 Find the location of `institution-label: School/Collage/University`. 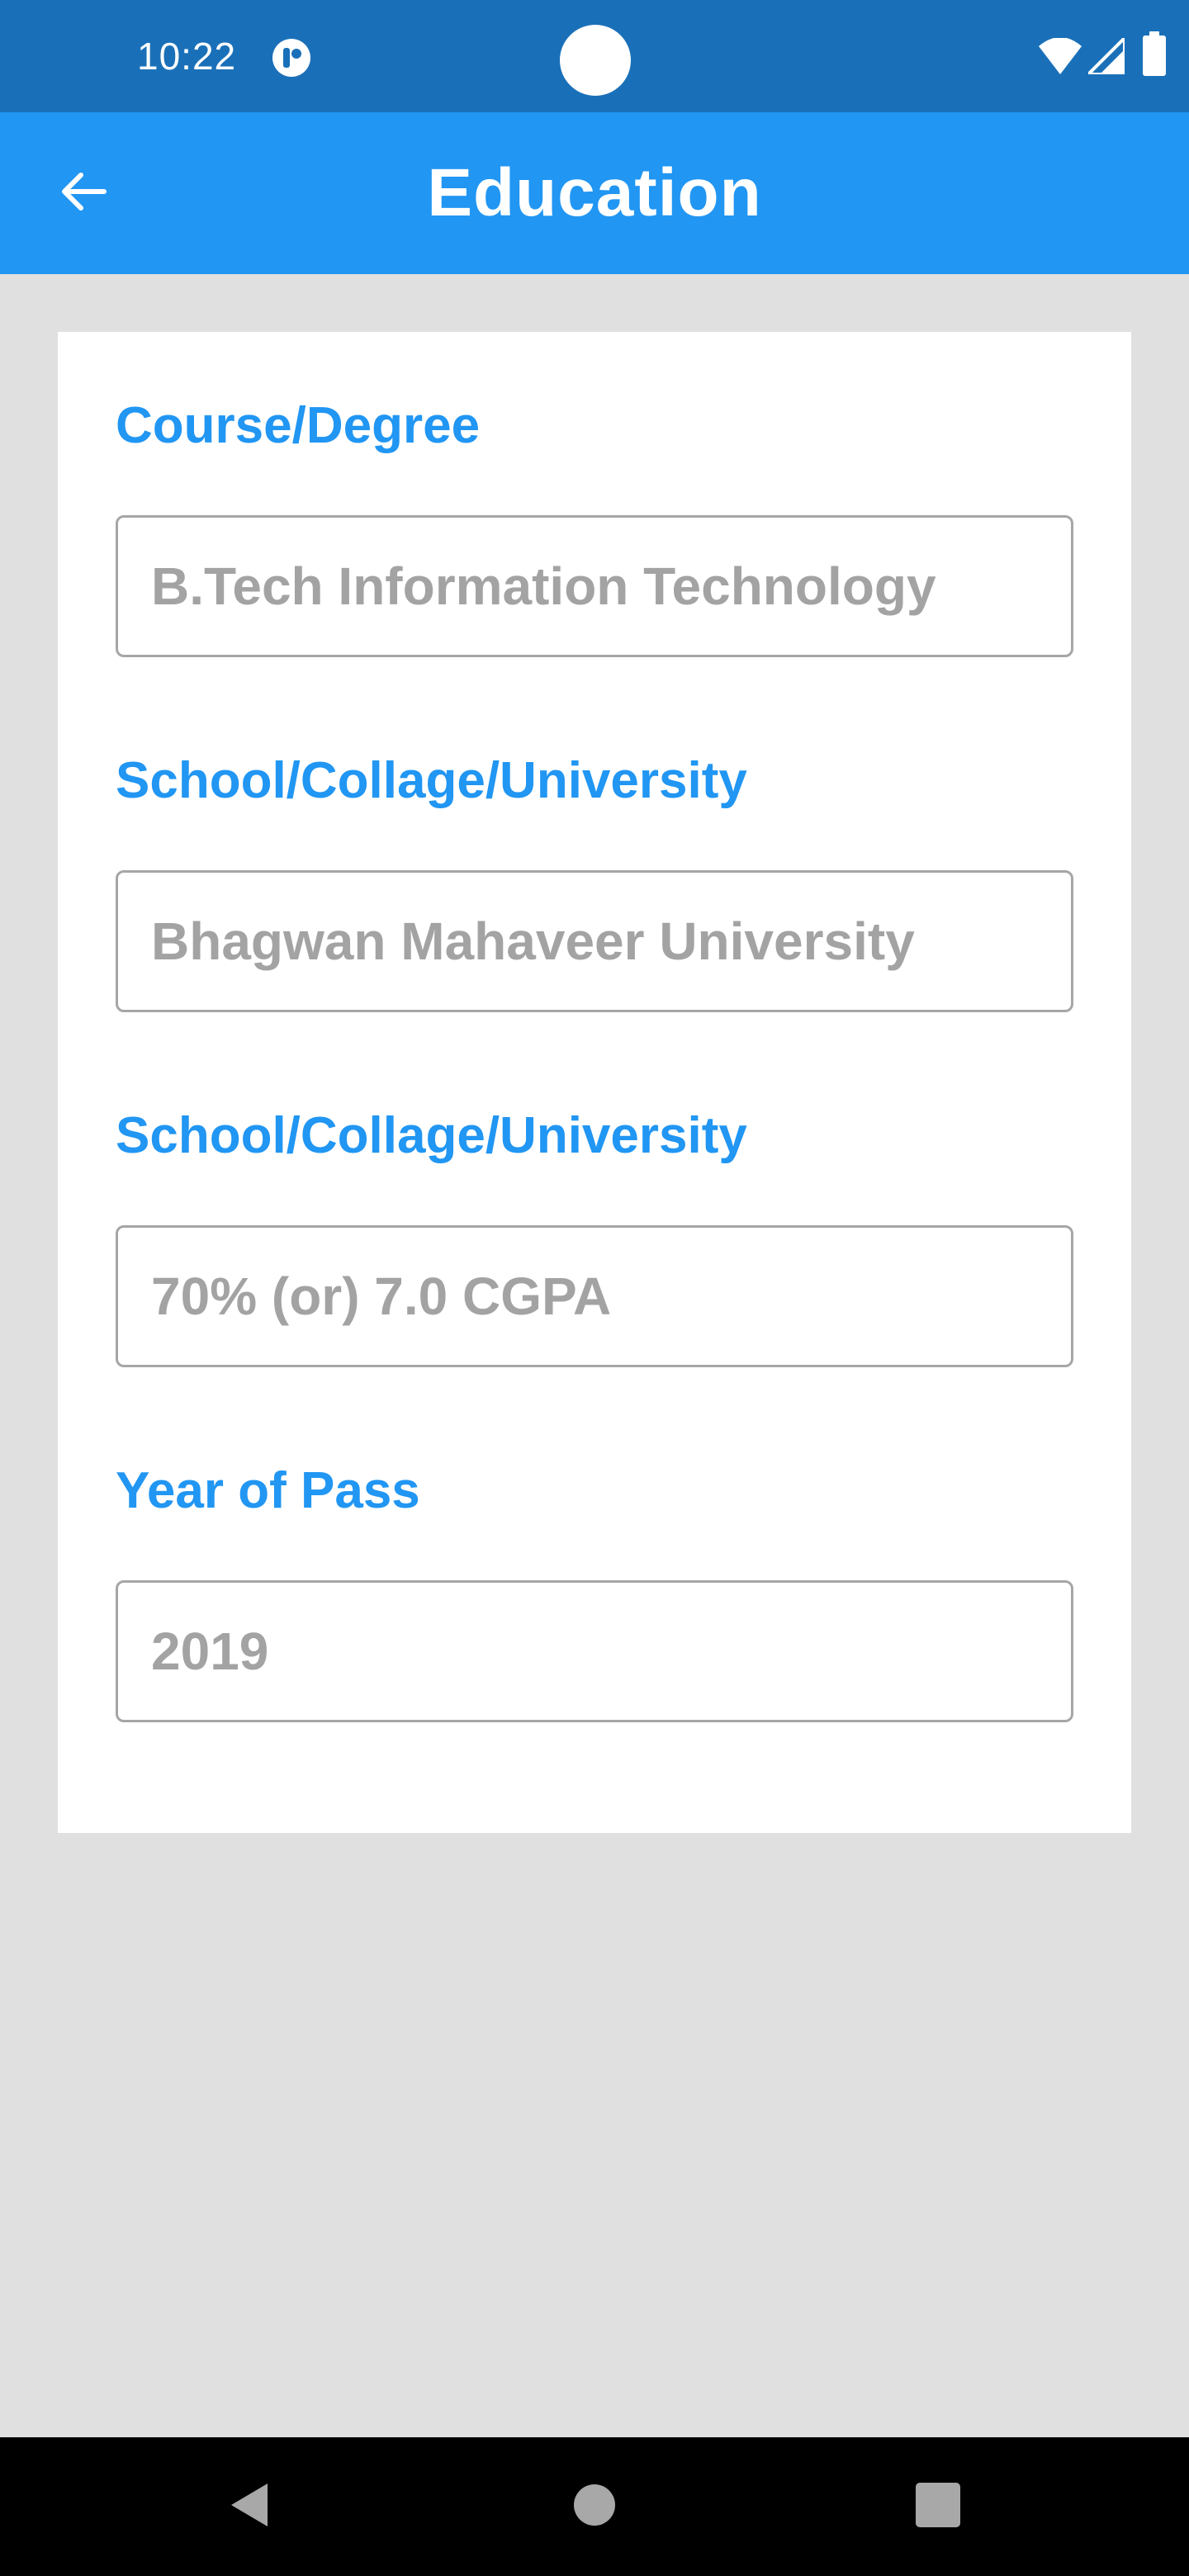

institution-label: School/Collage/University is located at coordinates (431, 780).